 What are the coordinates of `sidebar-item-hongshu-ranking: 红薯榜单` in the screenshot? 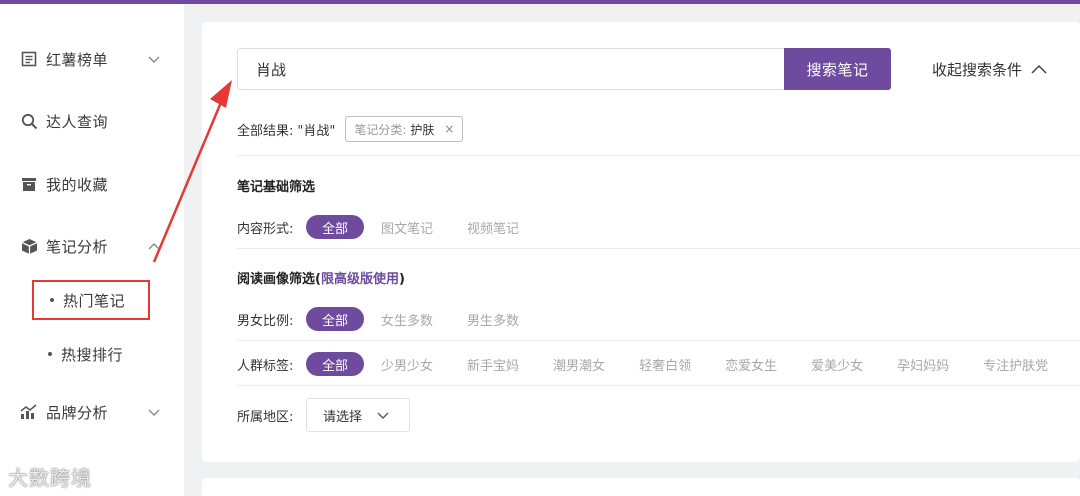 It's located at (92, 59).